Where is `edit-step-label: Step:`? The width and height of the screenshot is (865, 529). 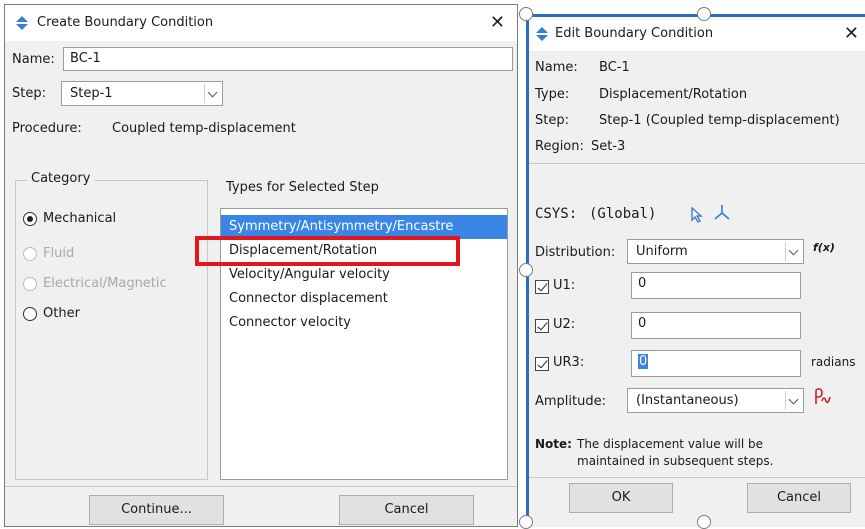 edit-step-label: Step: is located at coordinates (552, 120).